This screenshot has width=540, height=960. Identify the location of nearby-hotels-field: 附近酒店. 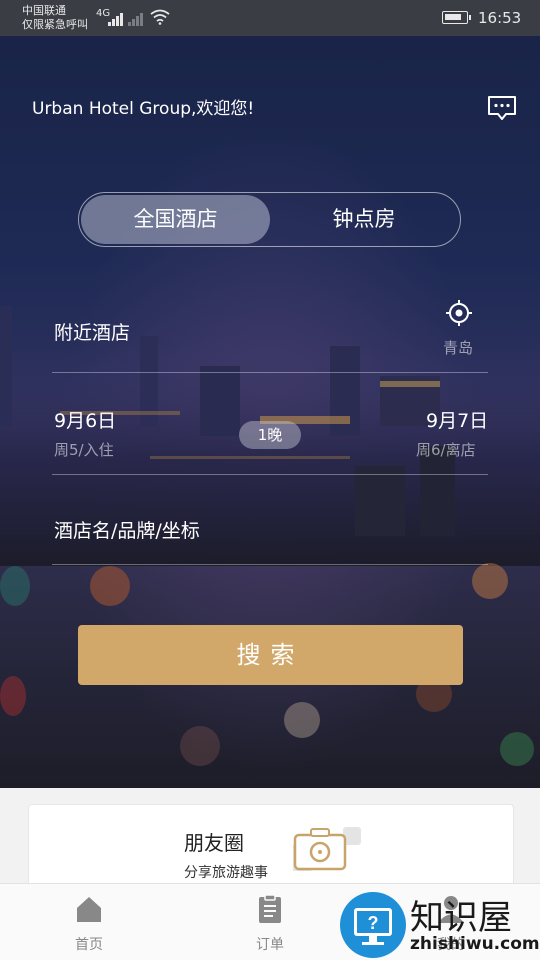
(92, 331).